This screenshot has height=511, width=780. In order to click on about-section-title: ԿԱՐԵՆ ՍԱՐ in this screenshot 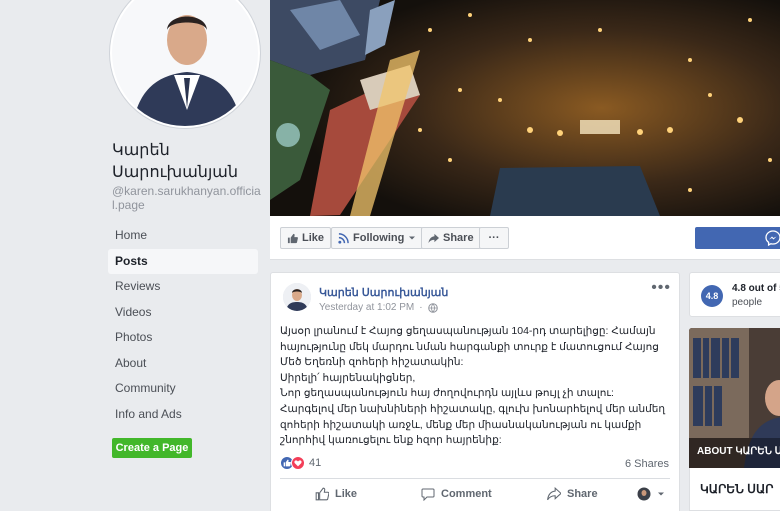, I will do `click(734, 489)`.